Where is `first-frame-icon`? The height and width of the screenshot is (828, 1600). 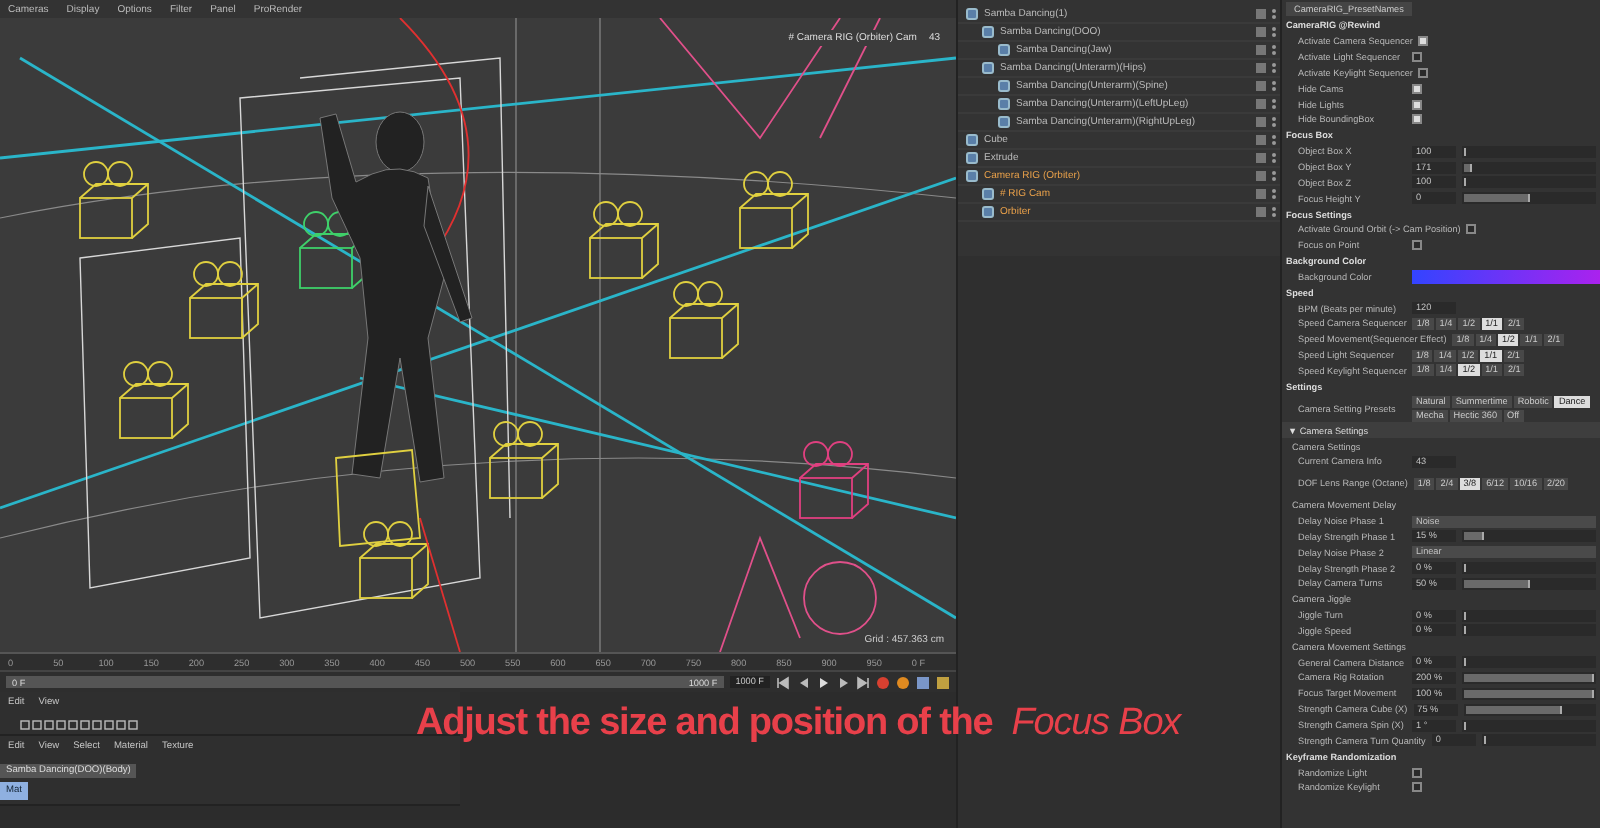 first-frame-icon is located at coordinates (783, 682).